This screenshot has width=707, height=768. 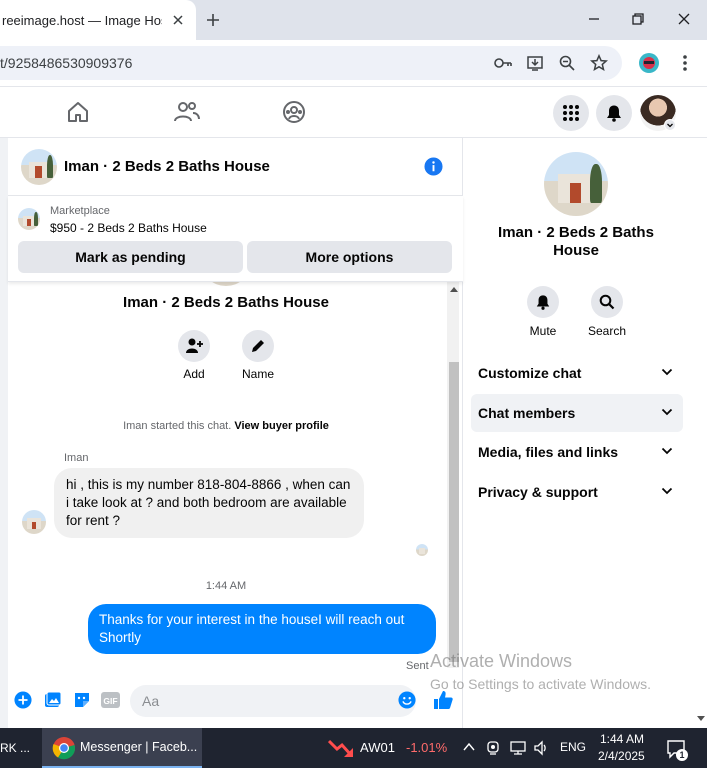 What do you see at coordinates (538, 492) in the screenshot?
I see `section-label: Privacy & support` at bounding box center [538, 492].